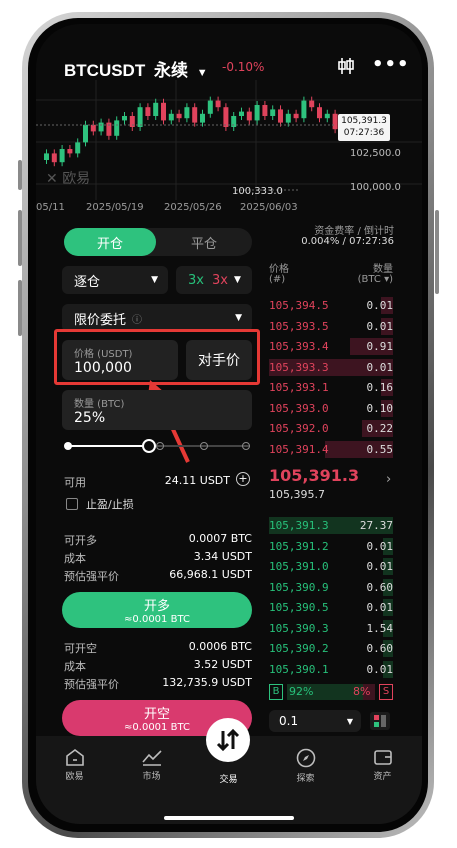 The image size is (457, 848). What do you see at coordinates (331, 347) in the screenshot?
I see `ask-row: 105,393.4 0.91` at bounding box center [331, 347].